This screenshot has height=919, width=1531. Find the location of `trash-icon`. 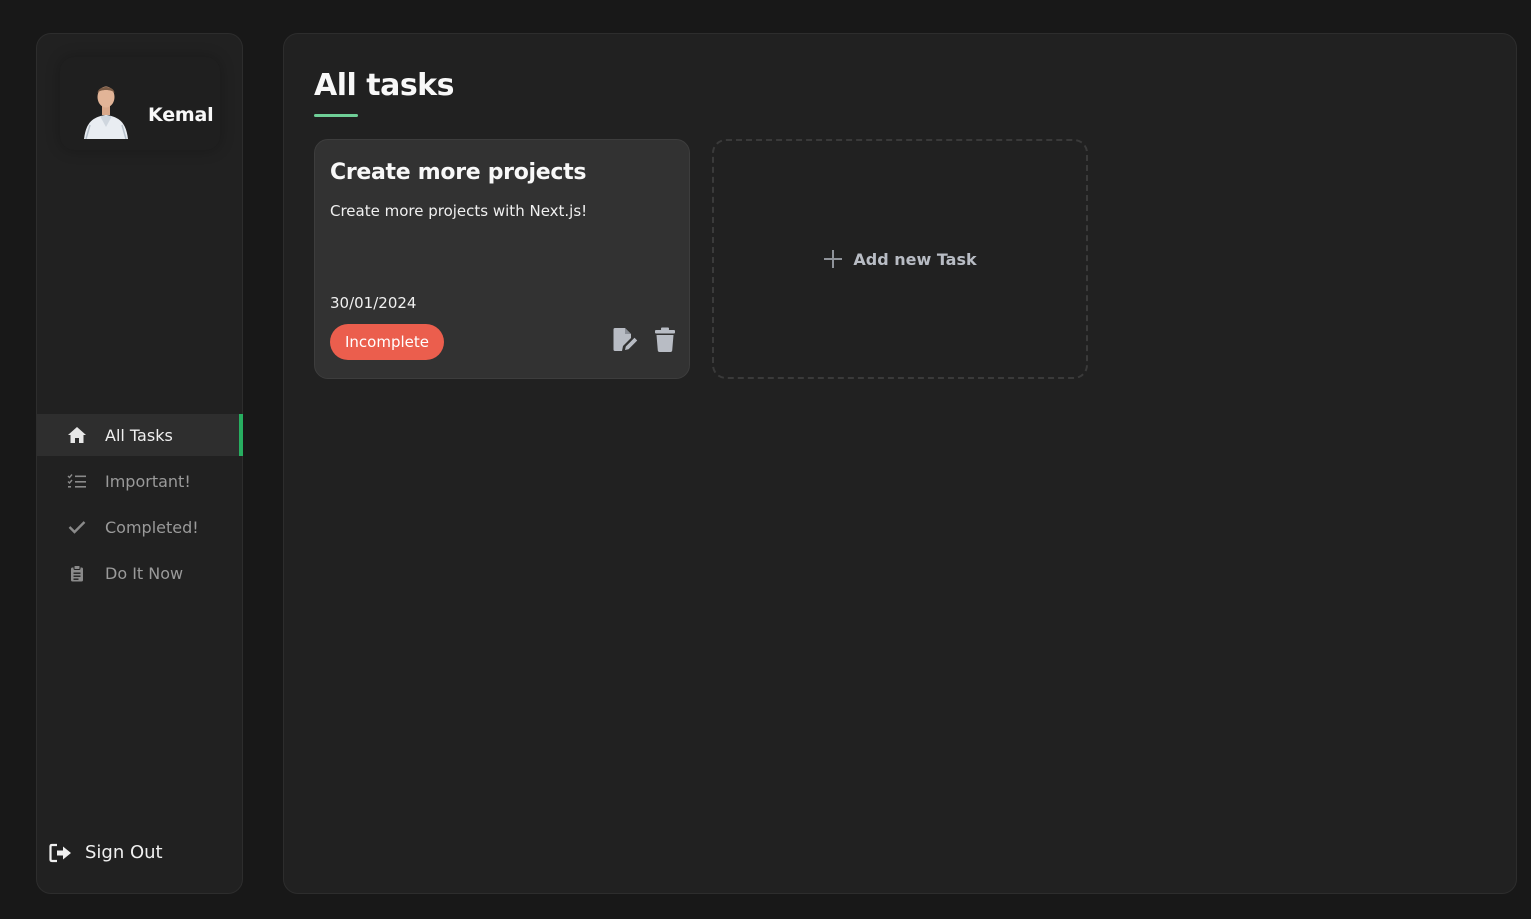

trash-icon is located at coordinates (665, 339).